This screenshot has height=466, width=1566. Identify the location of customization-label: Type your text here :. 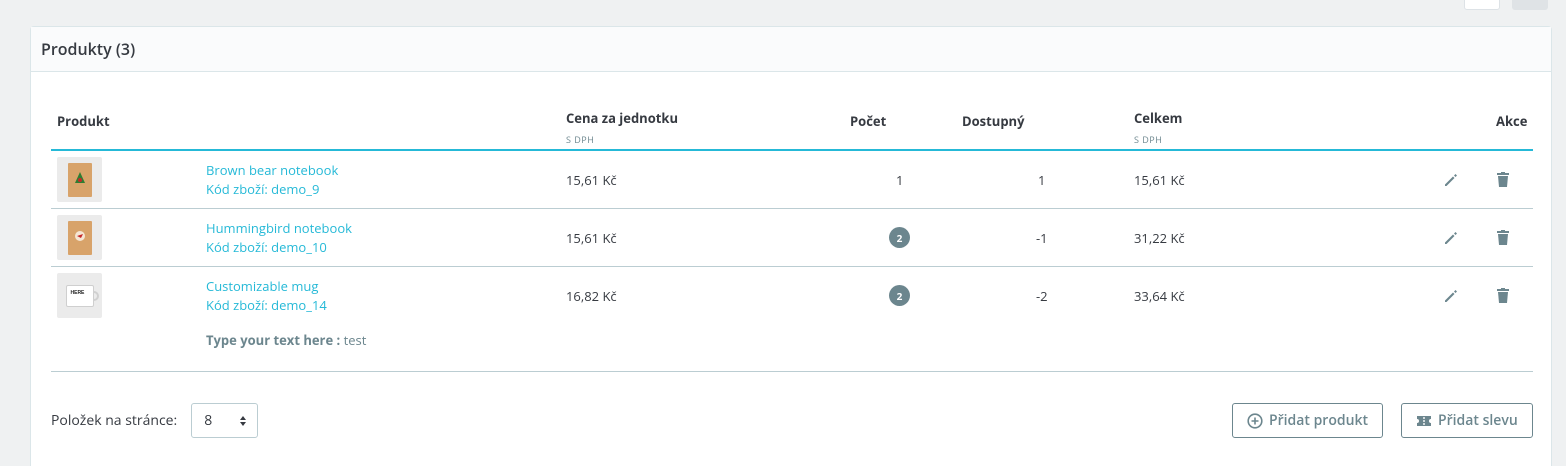
(273, 340).